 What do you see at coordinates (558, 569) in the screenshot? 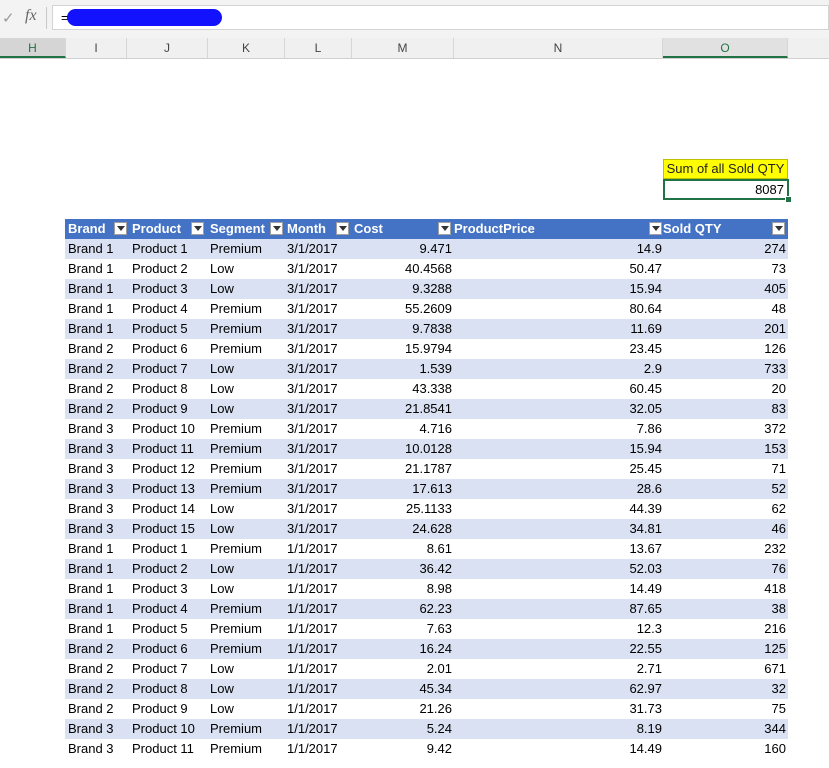
I see `cell-product-price: 52.03` at bounding box center [558, 569].